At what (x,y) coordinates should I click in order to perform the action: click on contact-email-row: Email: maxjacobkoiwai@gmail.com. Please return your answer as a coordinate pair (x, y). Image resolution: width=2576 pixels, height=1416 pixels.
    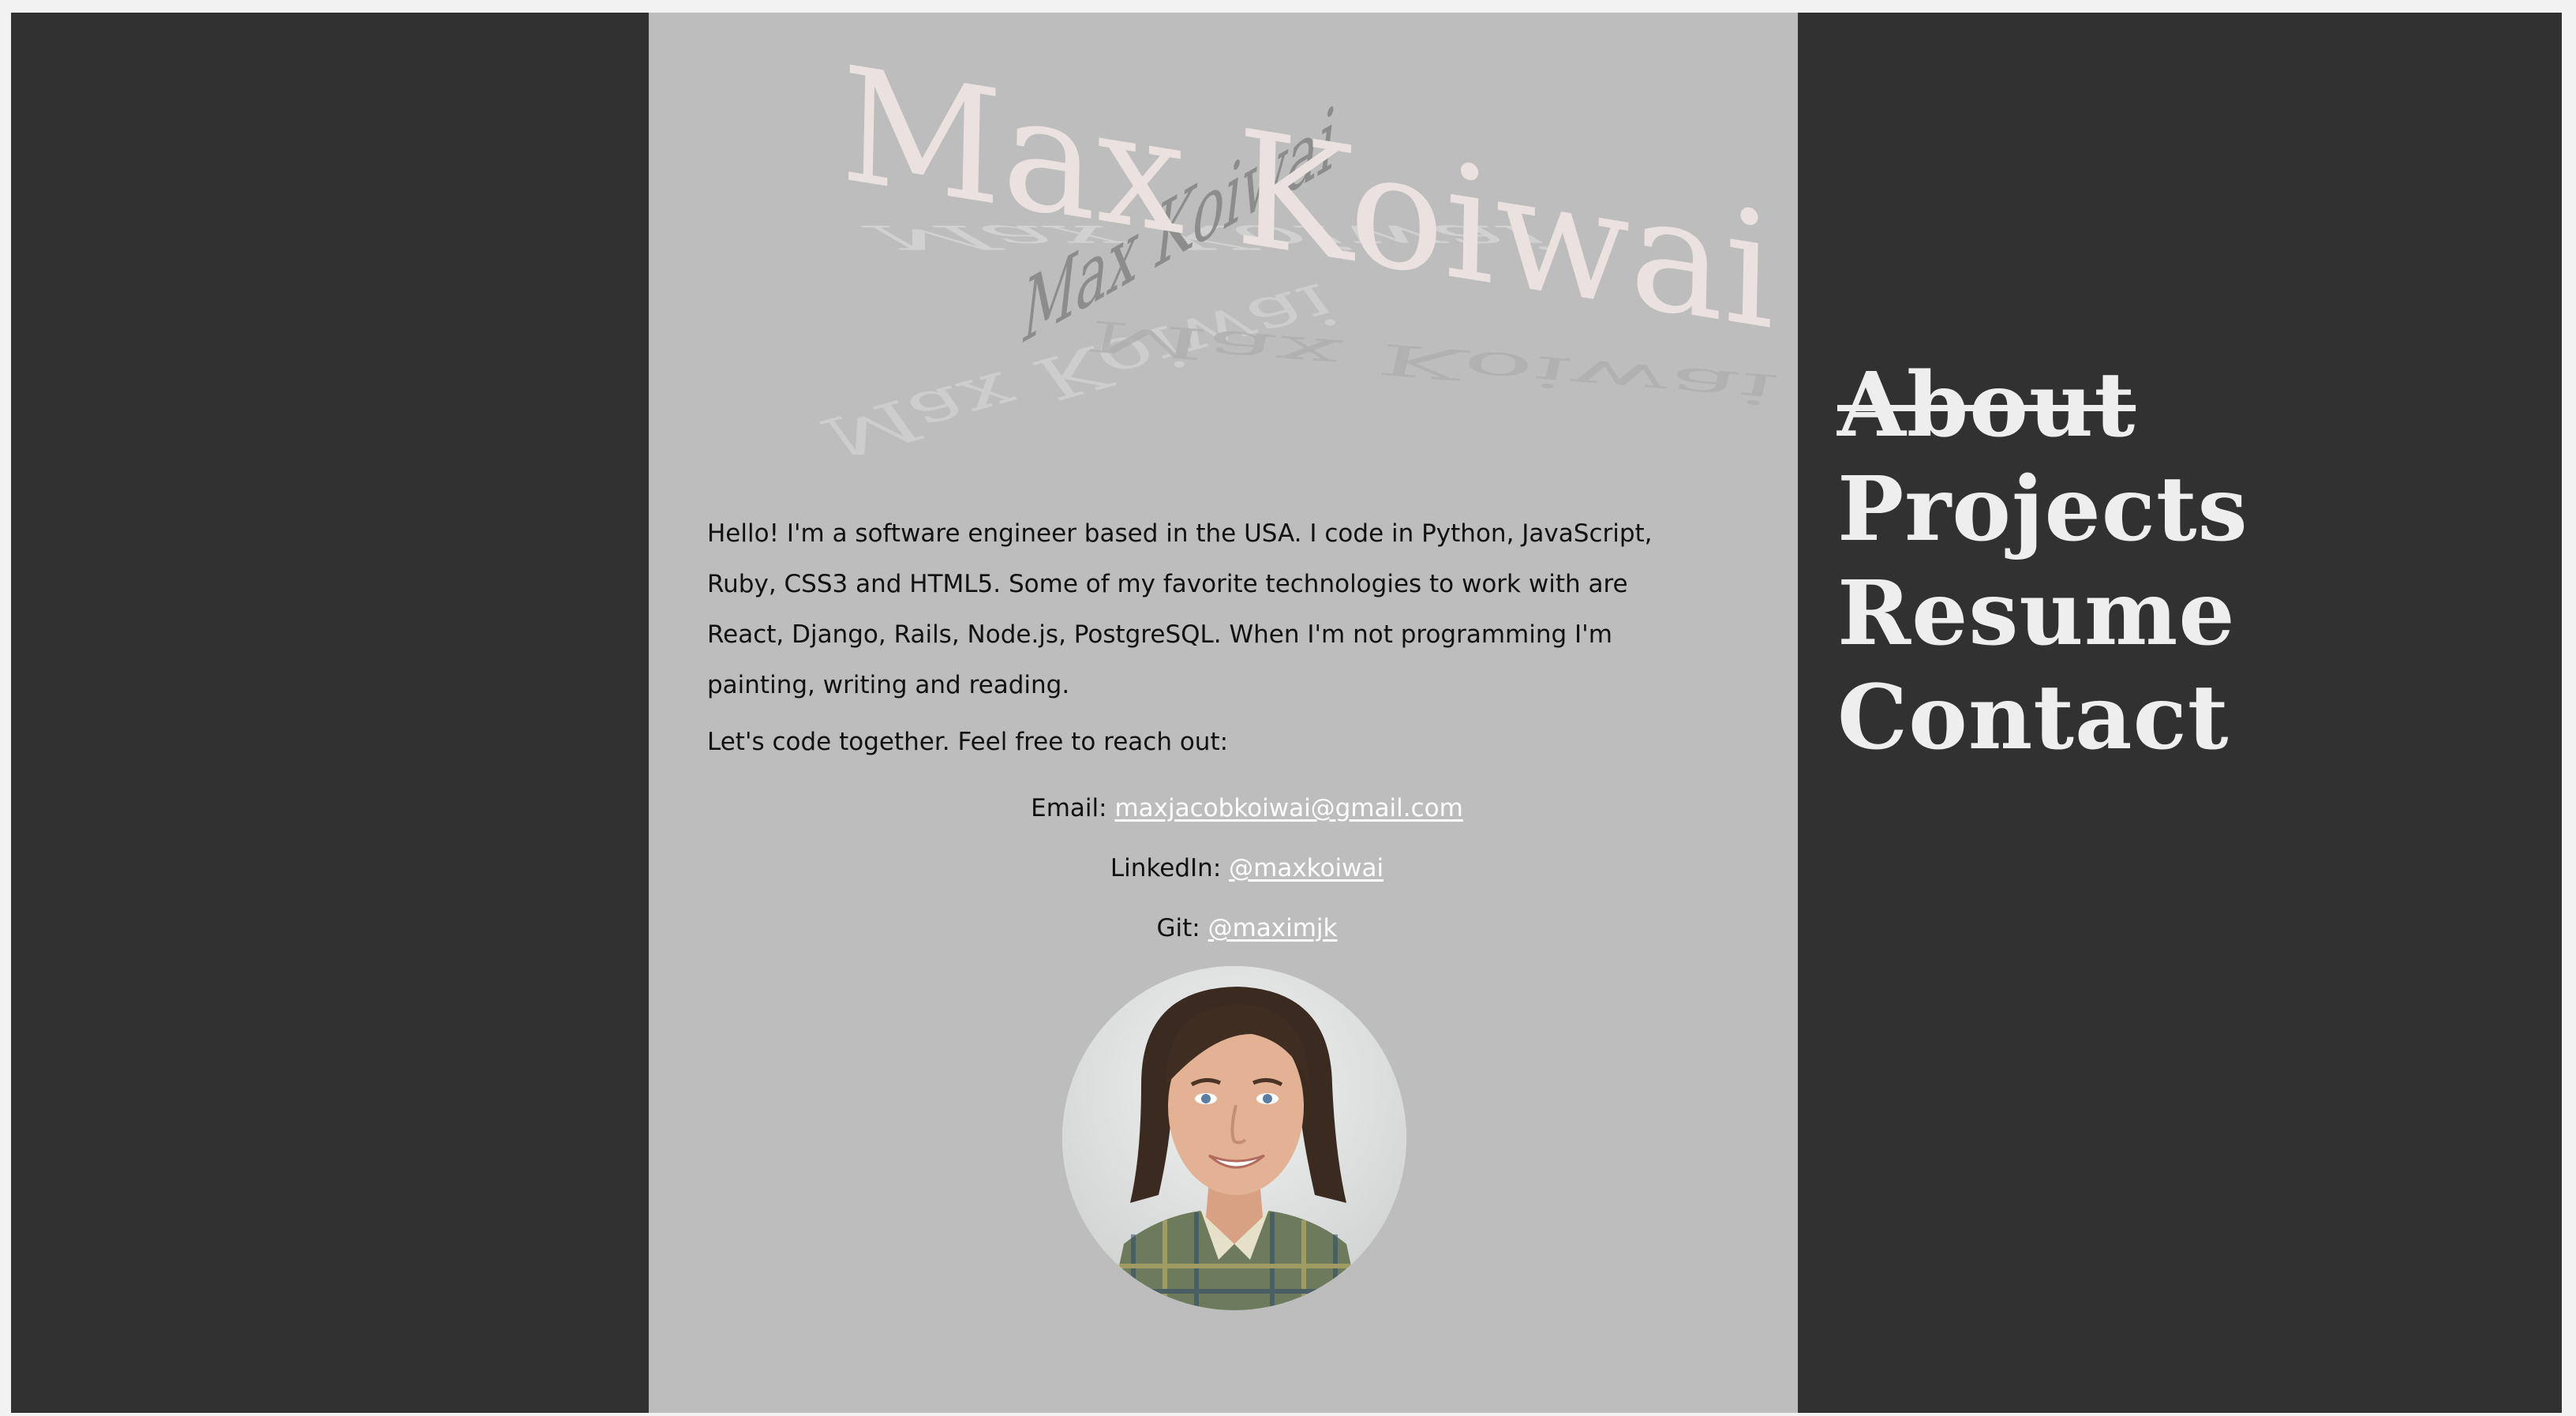
    Looking at the image, I should click on (1235, 808).